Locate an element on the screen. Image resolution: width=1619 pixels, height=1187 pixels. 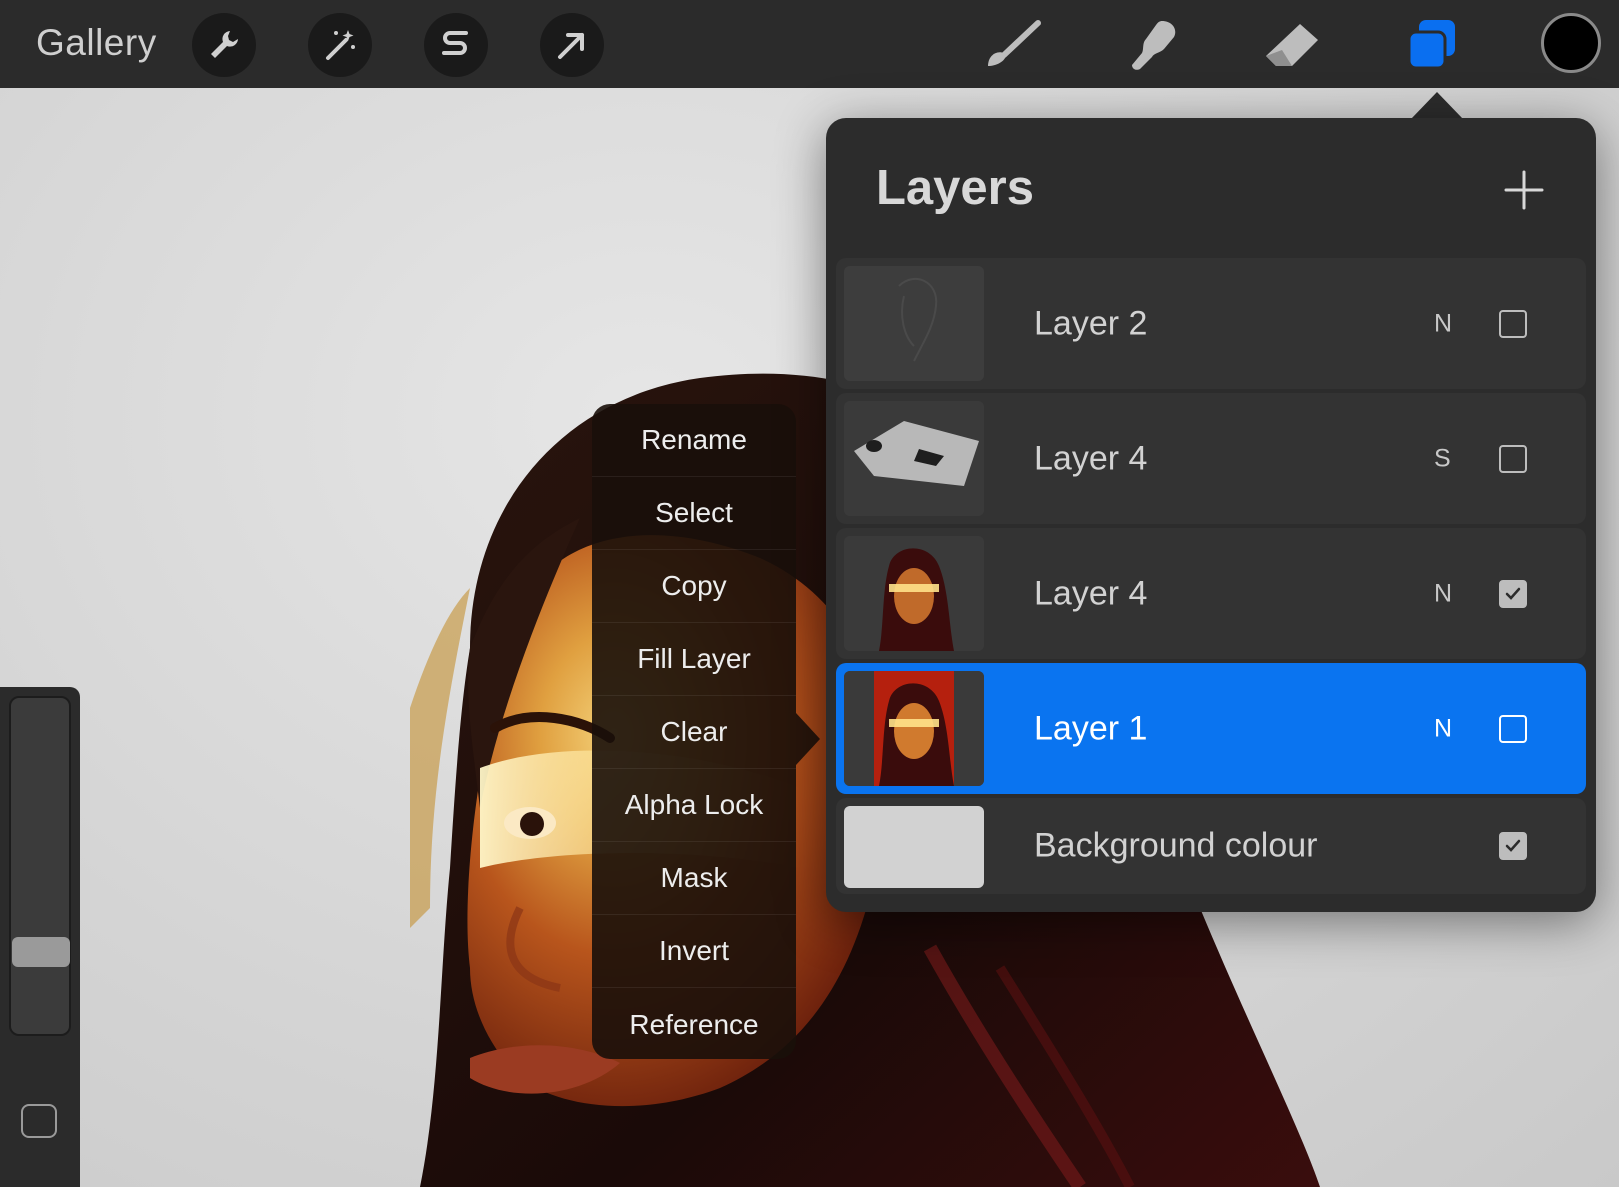
layer-name: Layer 2 is located at coordinates (1091, 323).